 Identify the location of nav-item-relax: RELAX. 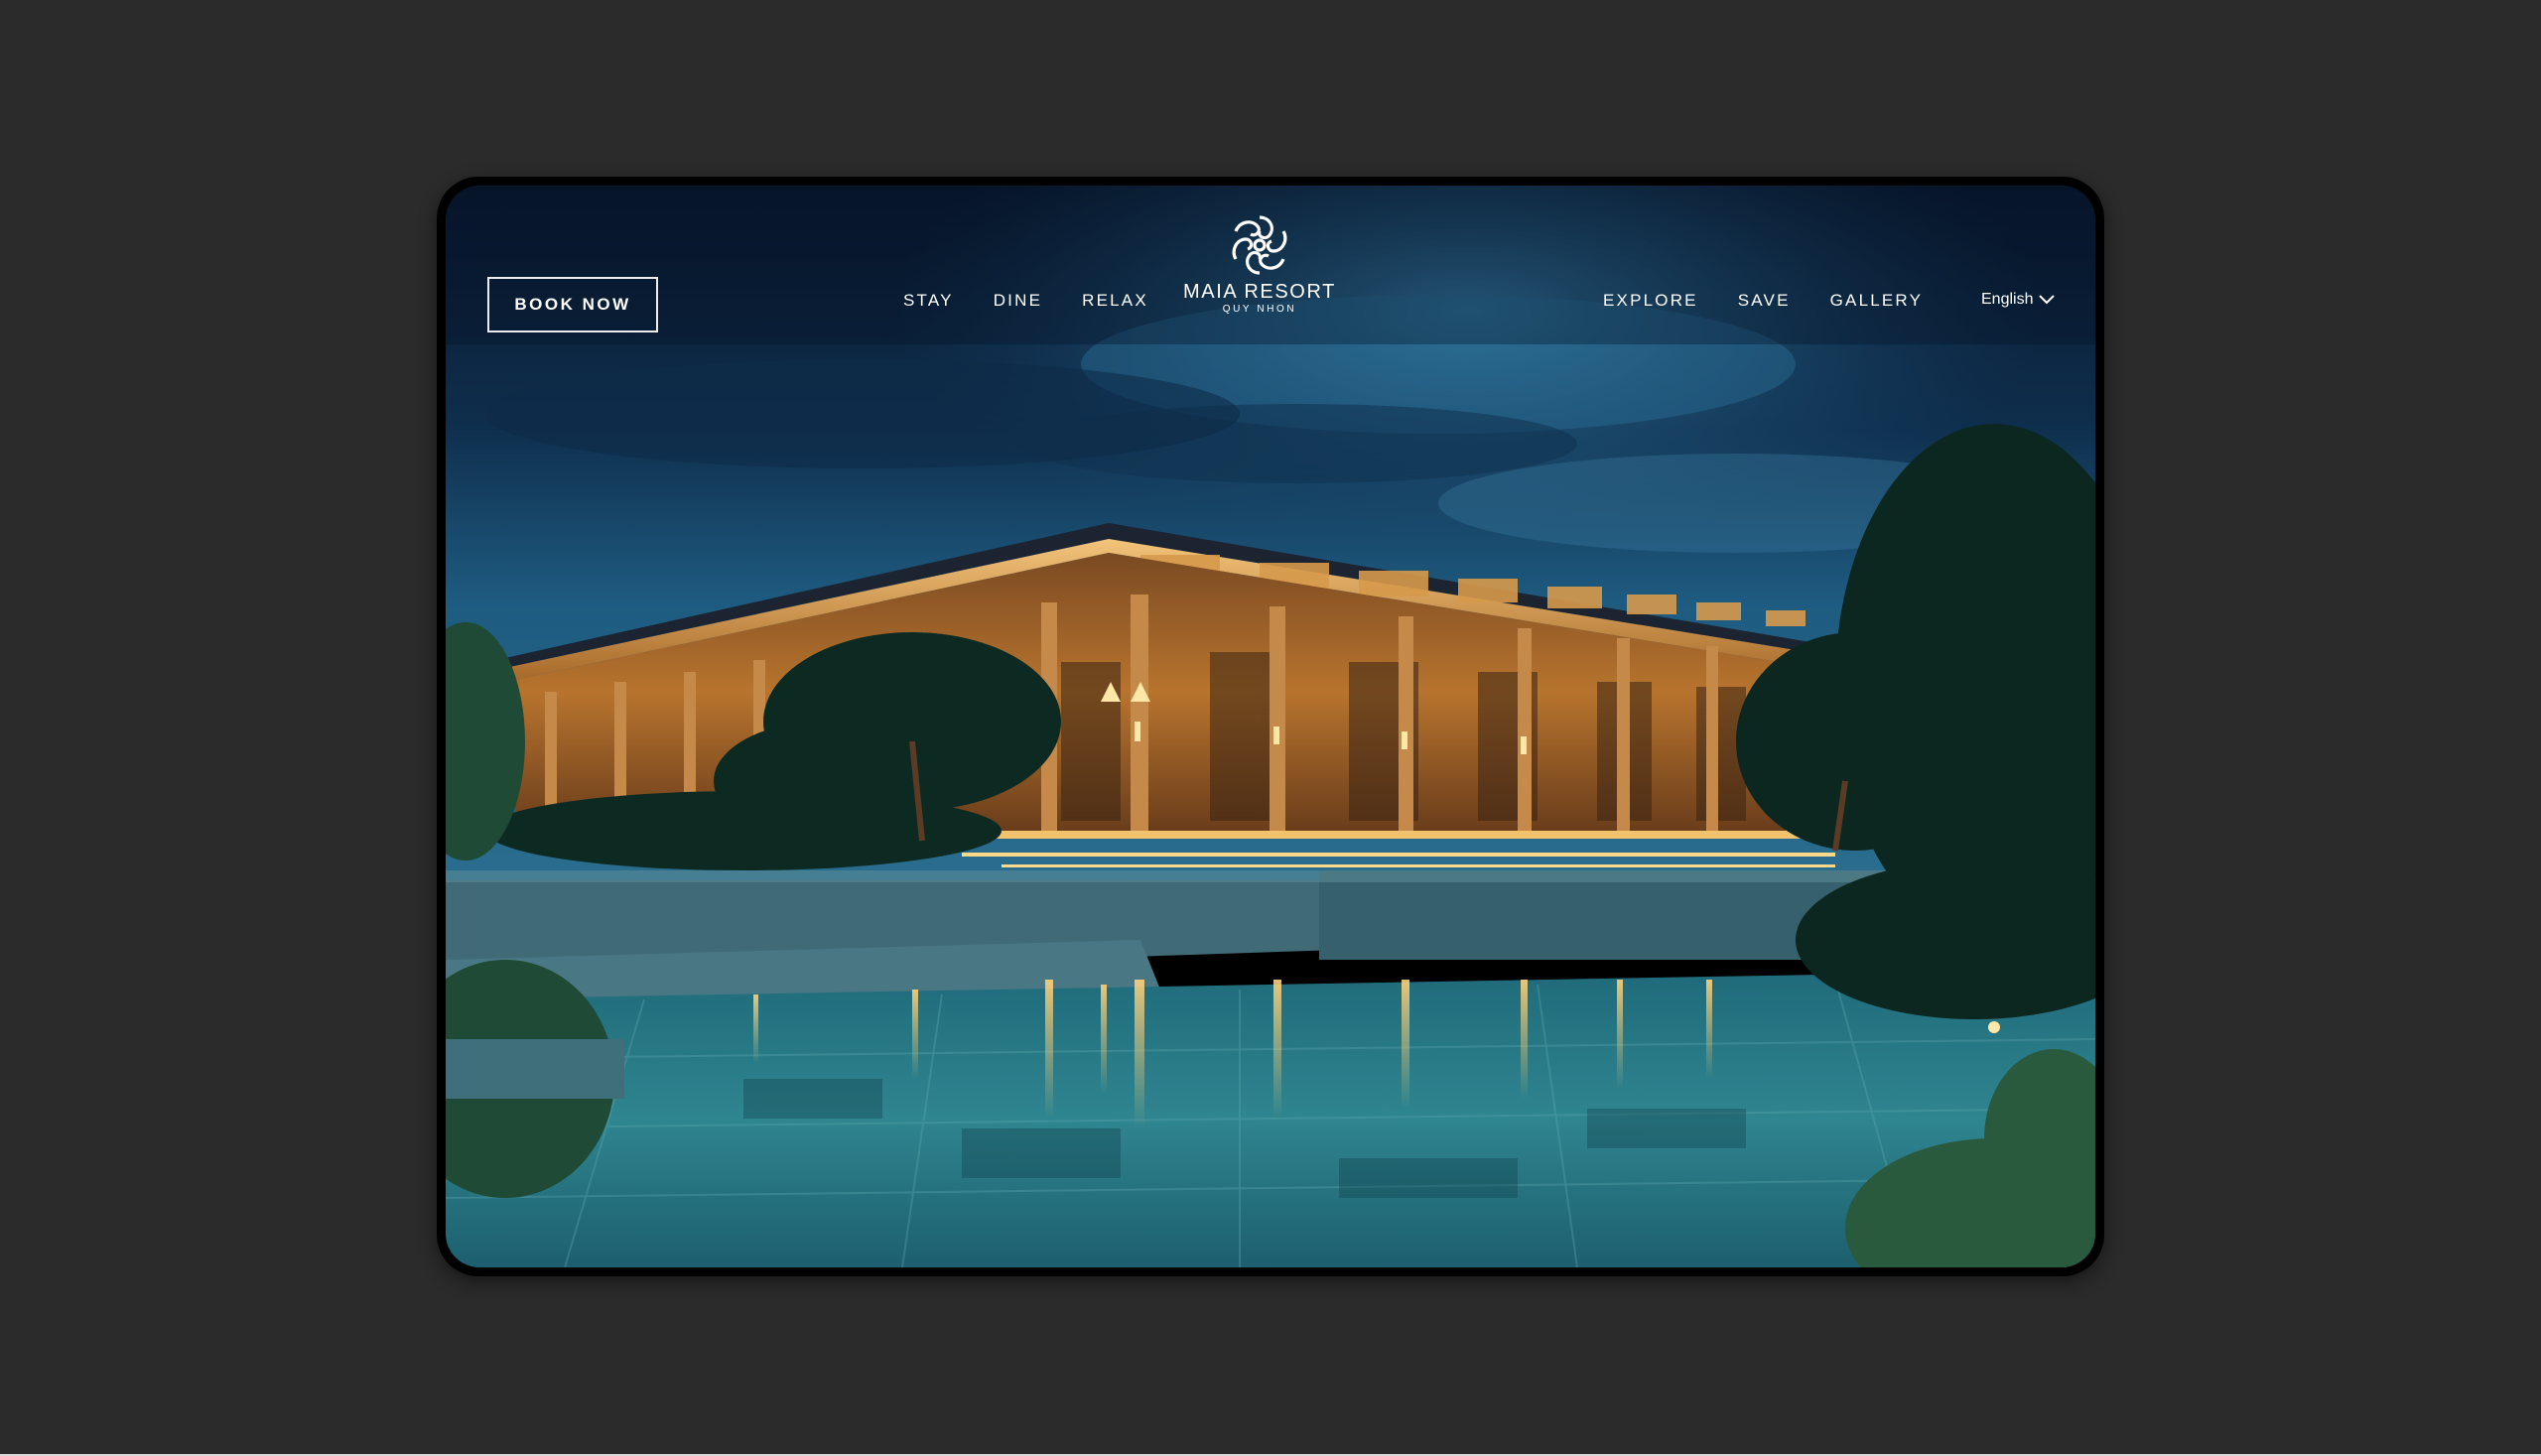
(1115, 301).